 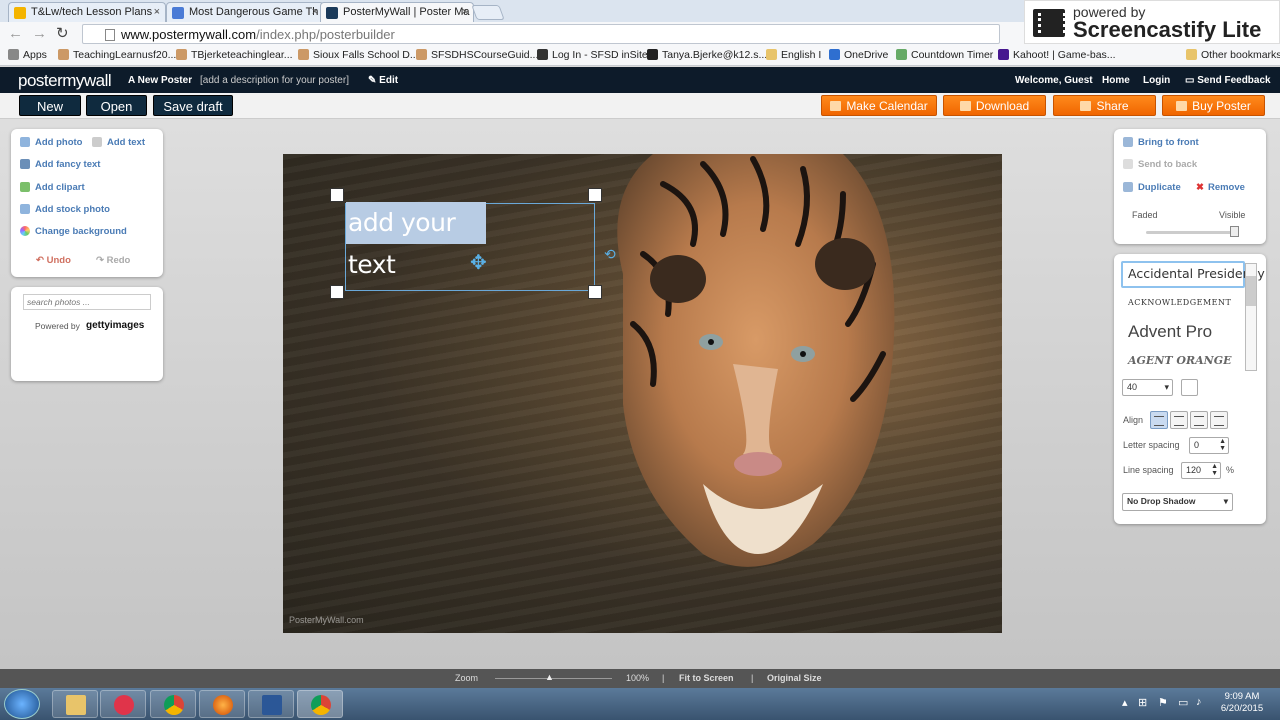 I want to click on bookmark-item: OneDrive, so click(x=858, y=55).